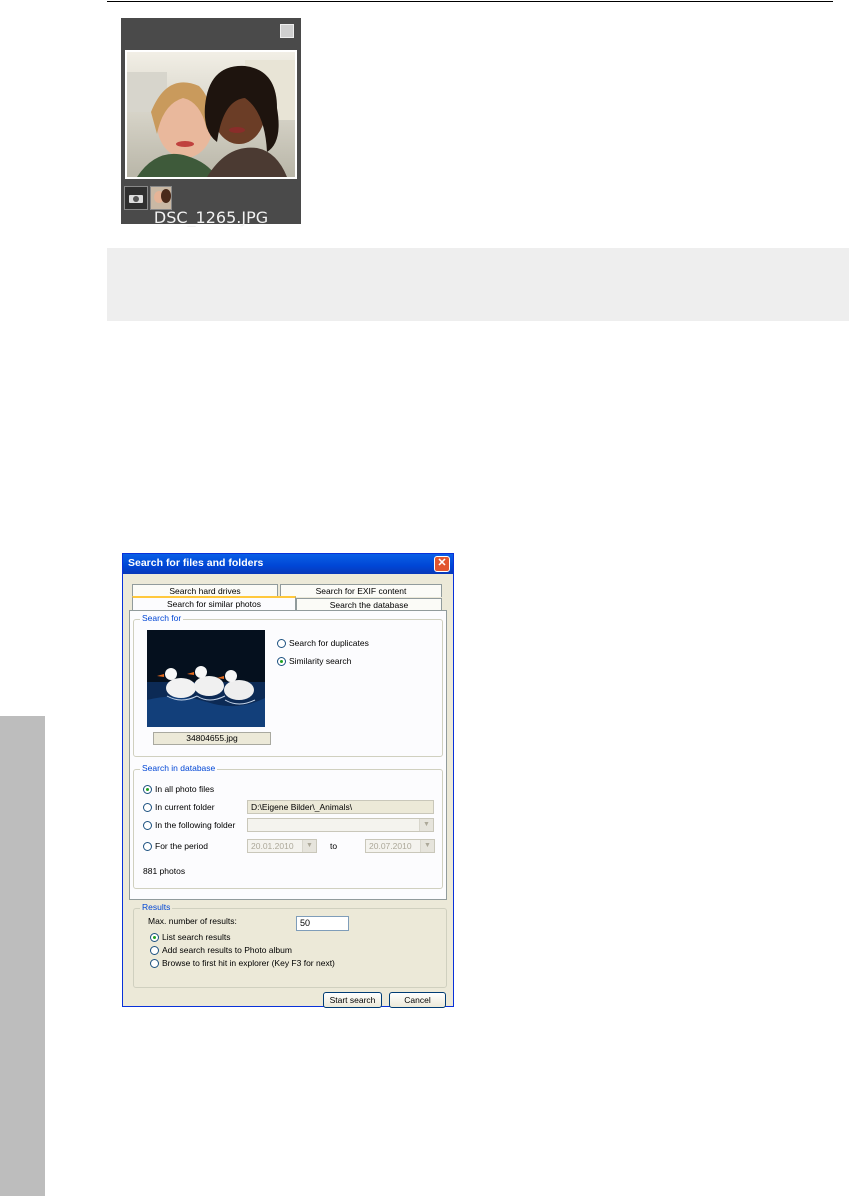 This screenshot has width=849, height=1196. What do you see at coordinates (227, 950) in the screenshot?
I see `radio-add-to-album-label: Add search results to Photo album` at bounding box center [227, 950].